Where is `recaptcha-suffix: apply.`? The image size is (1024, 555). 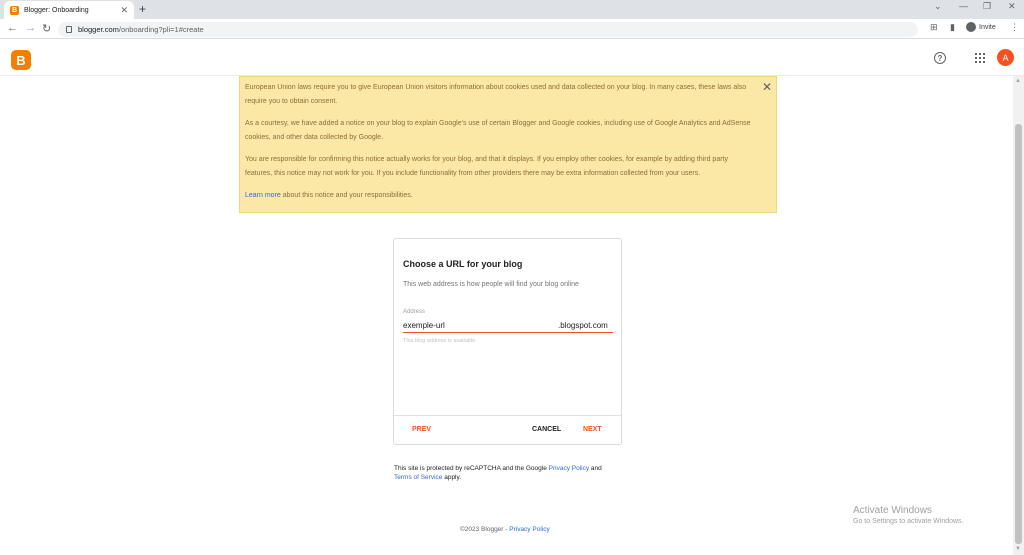
recaptcha-suffix: apply. is located at coordinates (452, 477).